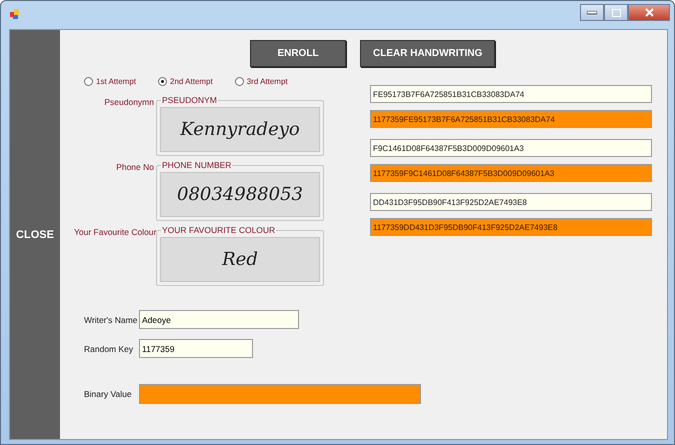 Image resolution: width=675 pixels, height=445 pixels. Describe the element at coordinates (110, 319) in the screenshot. I see `field-label: Writer's Name` at that location.